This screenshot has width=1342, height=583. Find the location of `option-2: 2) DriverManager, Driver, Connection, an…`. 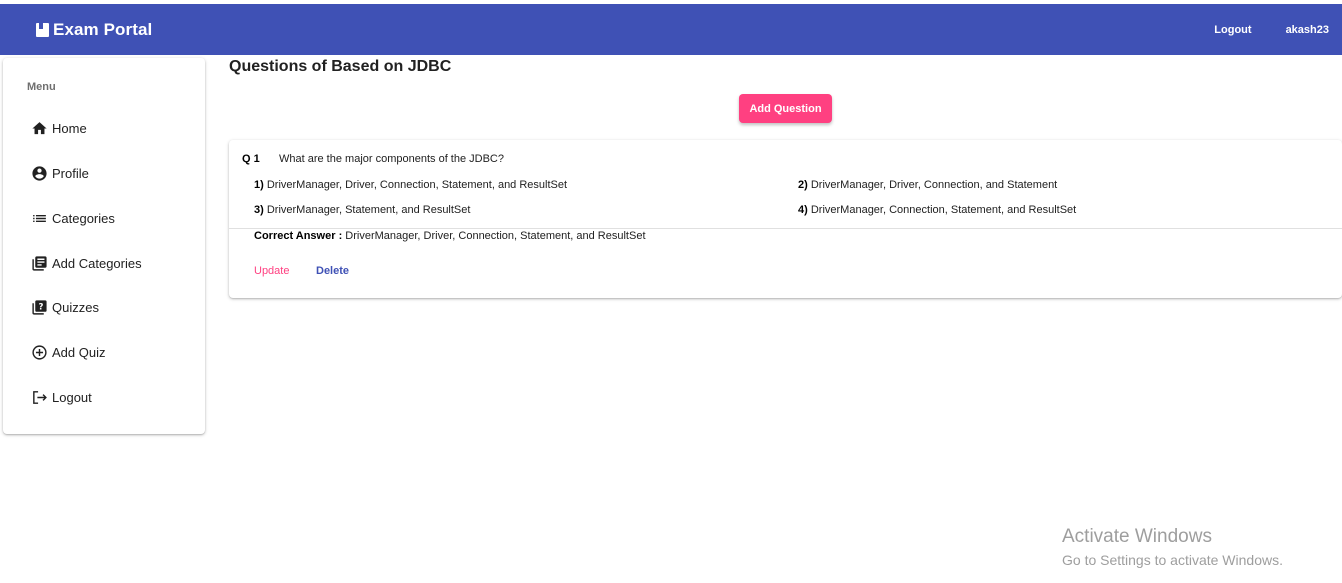

option-2: 2) DriverManager, Driver, Connection, an… is located at coordinates (927, 185).